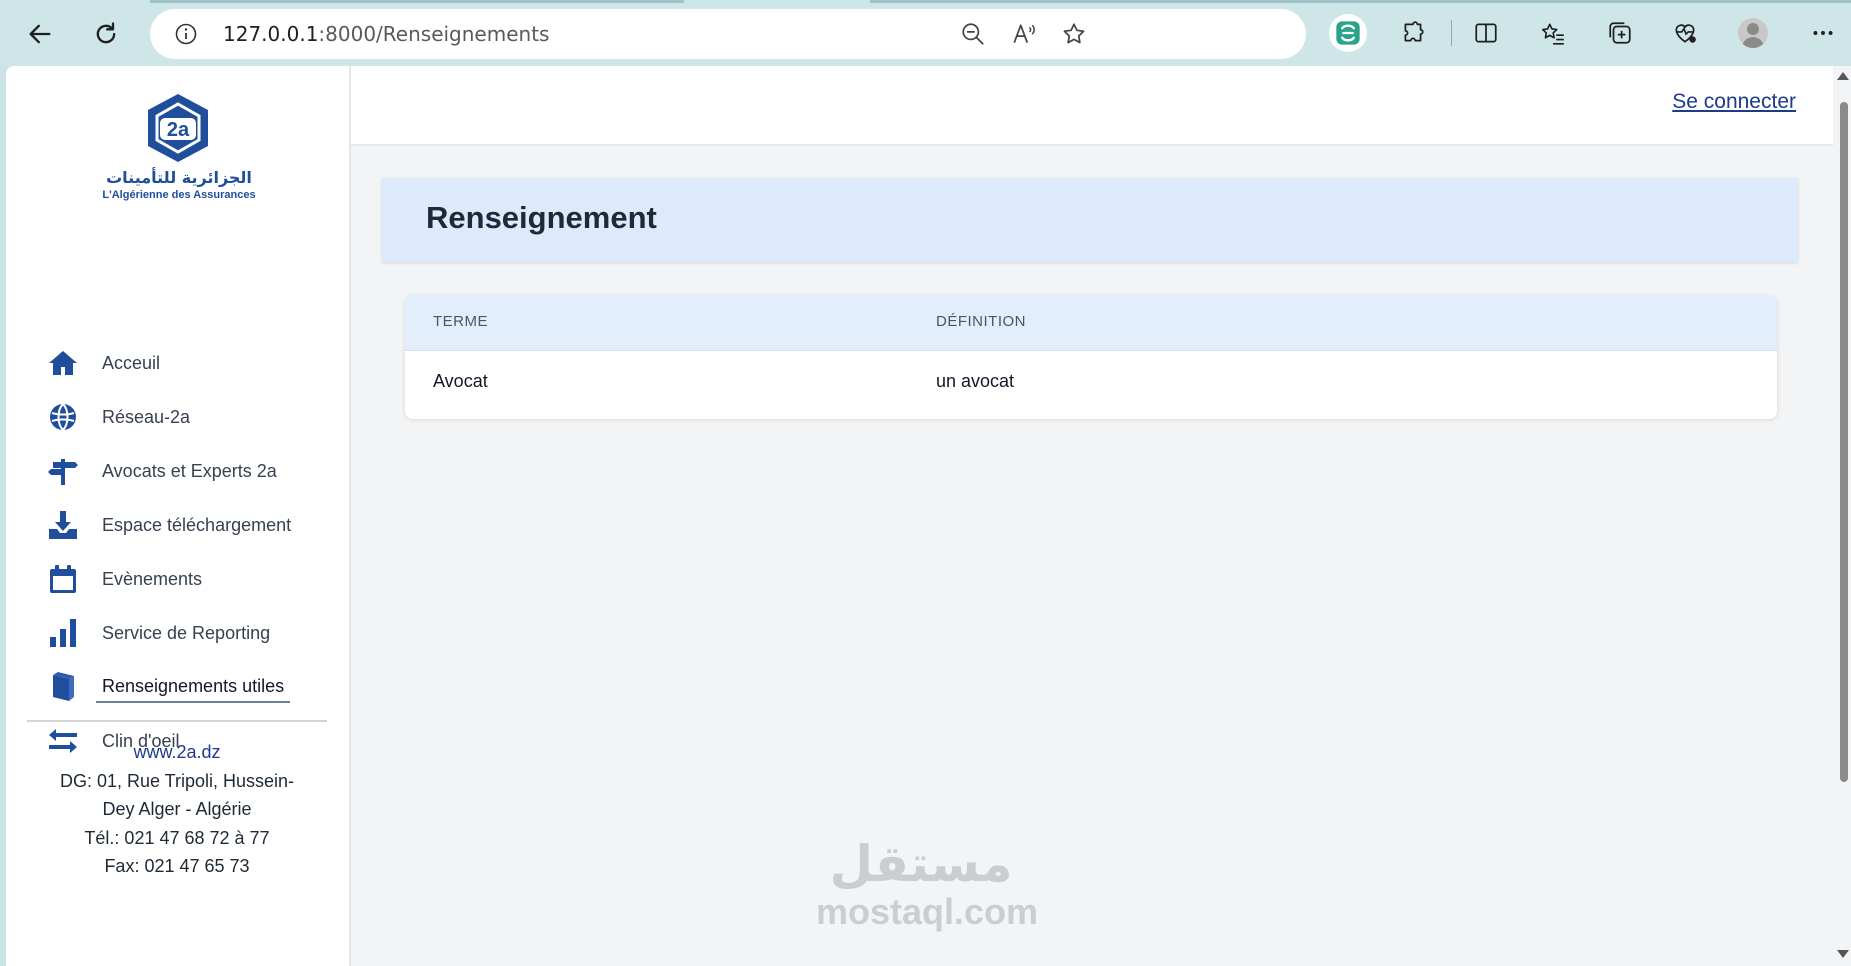  Describe the element at coordinates (177, 752) in the screenshot. I see `website-link: www.2a.dz` at that location.